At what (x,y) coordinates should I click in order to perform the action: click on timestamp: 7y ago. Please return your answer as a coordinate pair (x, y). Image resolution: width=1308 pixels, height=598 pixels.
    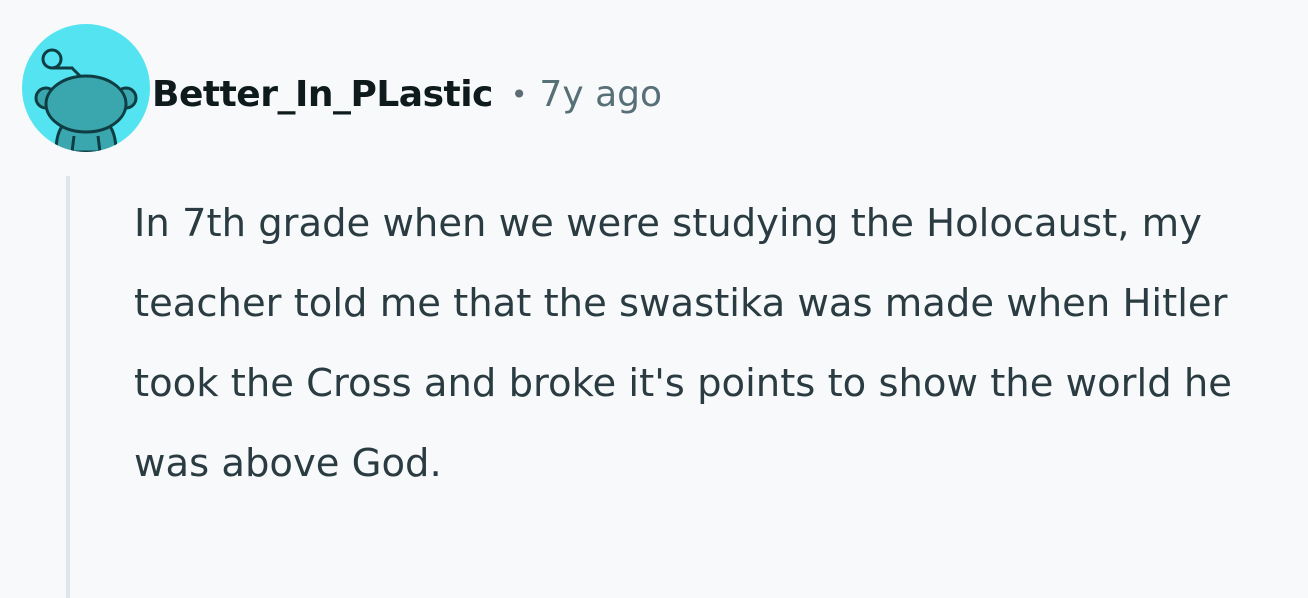
    Looking at the image, I should click on (600, 94).